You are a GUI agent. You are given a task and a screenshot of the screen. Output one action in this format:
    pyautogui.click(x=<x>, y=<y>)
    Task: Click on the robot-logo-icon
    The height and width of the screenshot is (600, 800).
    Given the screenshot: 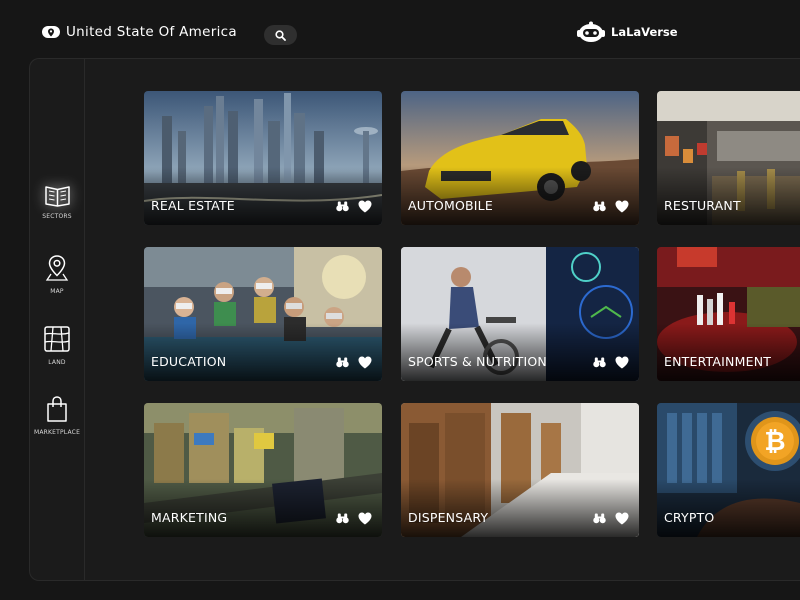 What is the action you would take?
    pyautogui.click(x=591, y=31)
    